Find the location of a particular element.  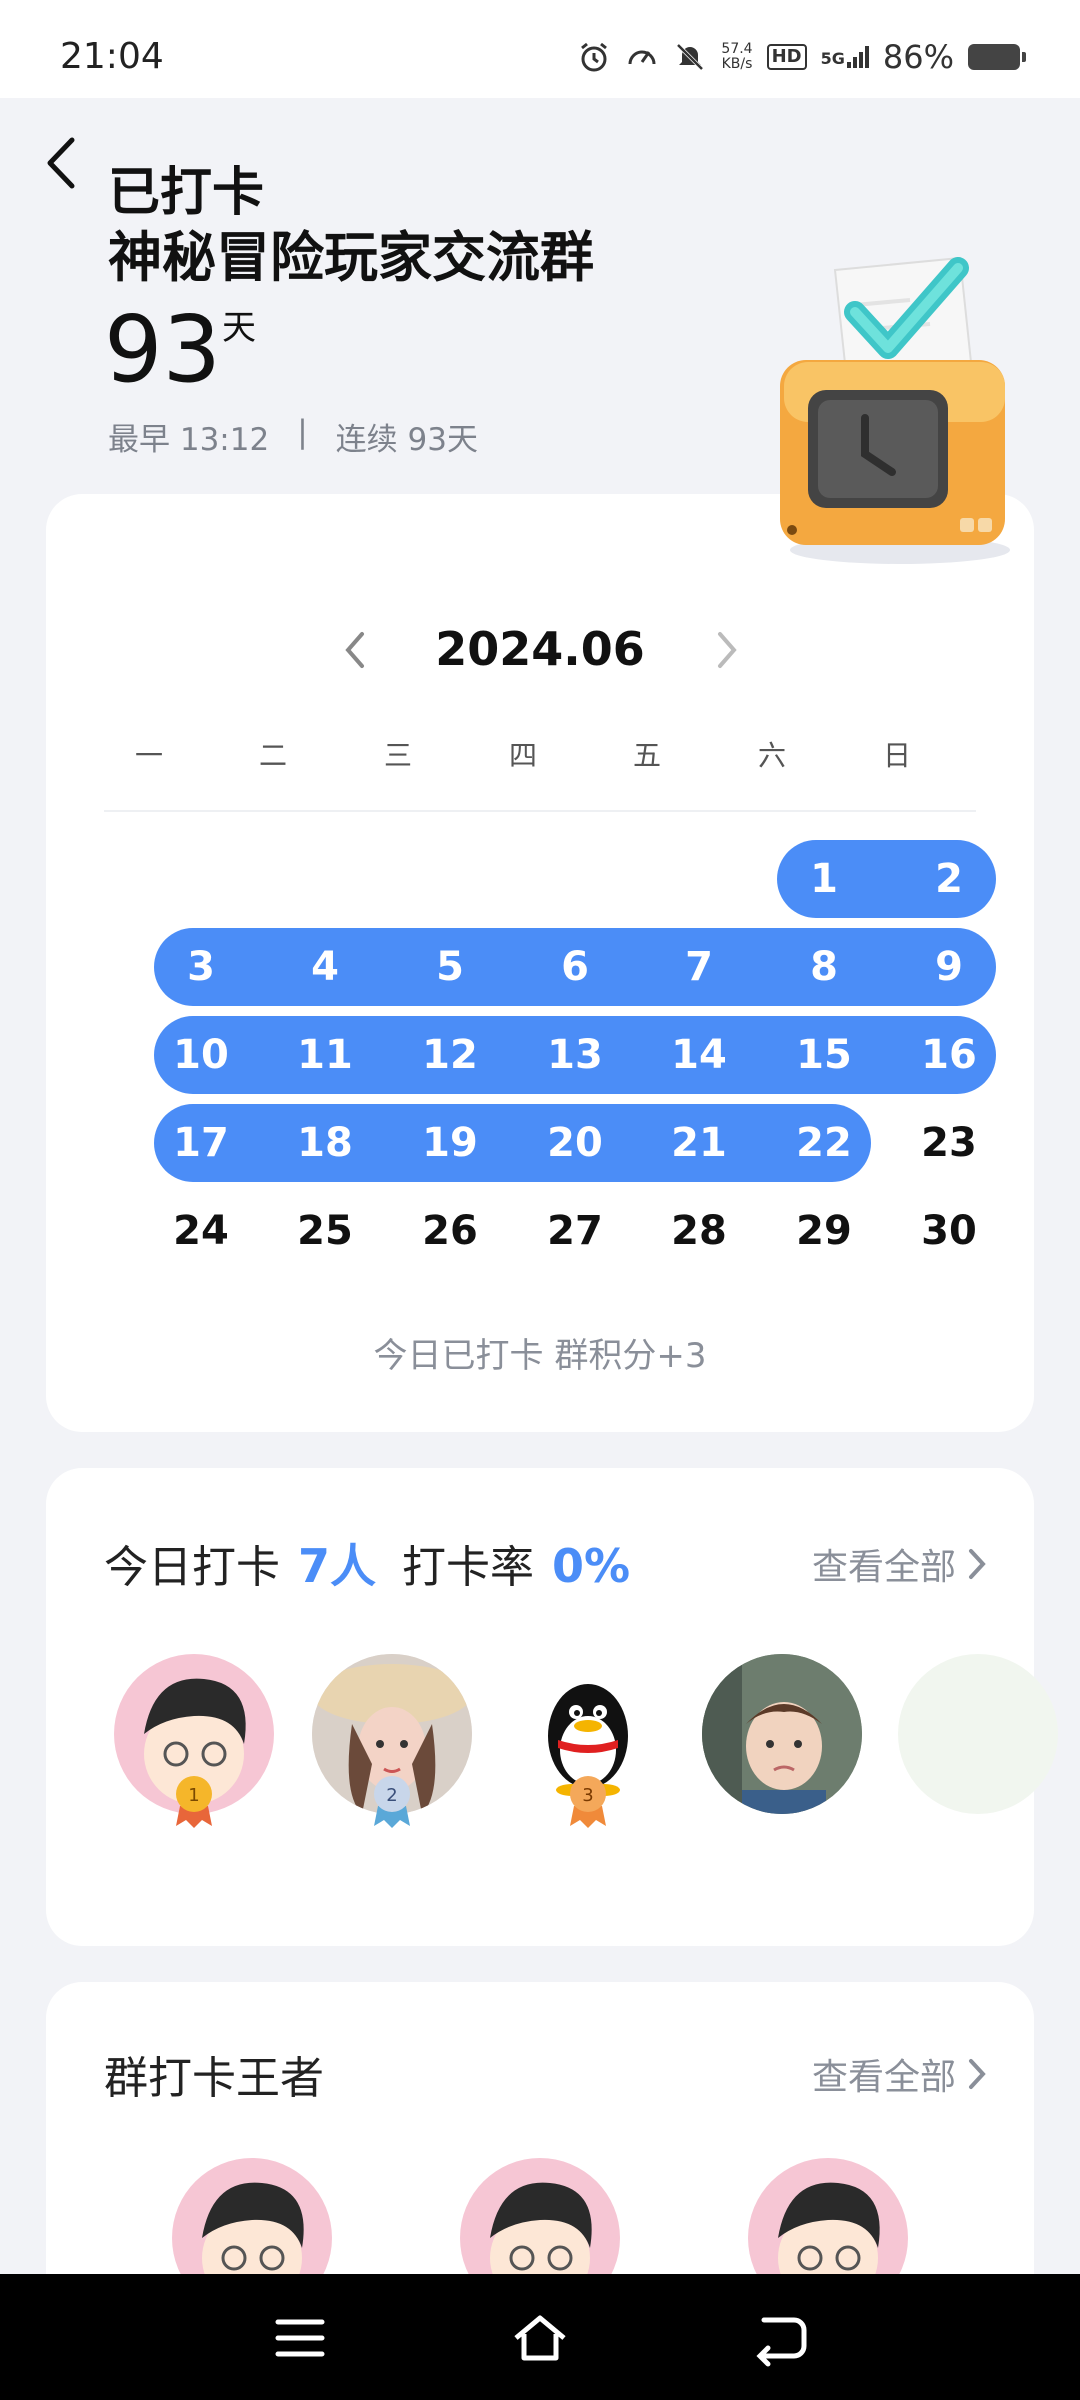

rank-medal-icon: 1 is located at coordinates (194, 1802).